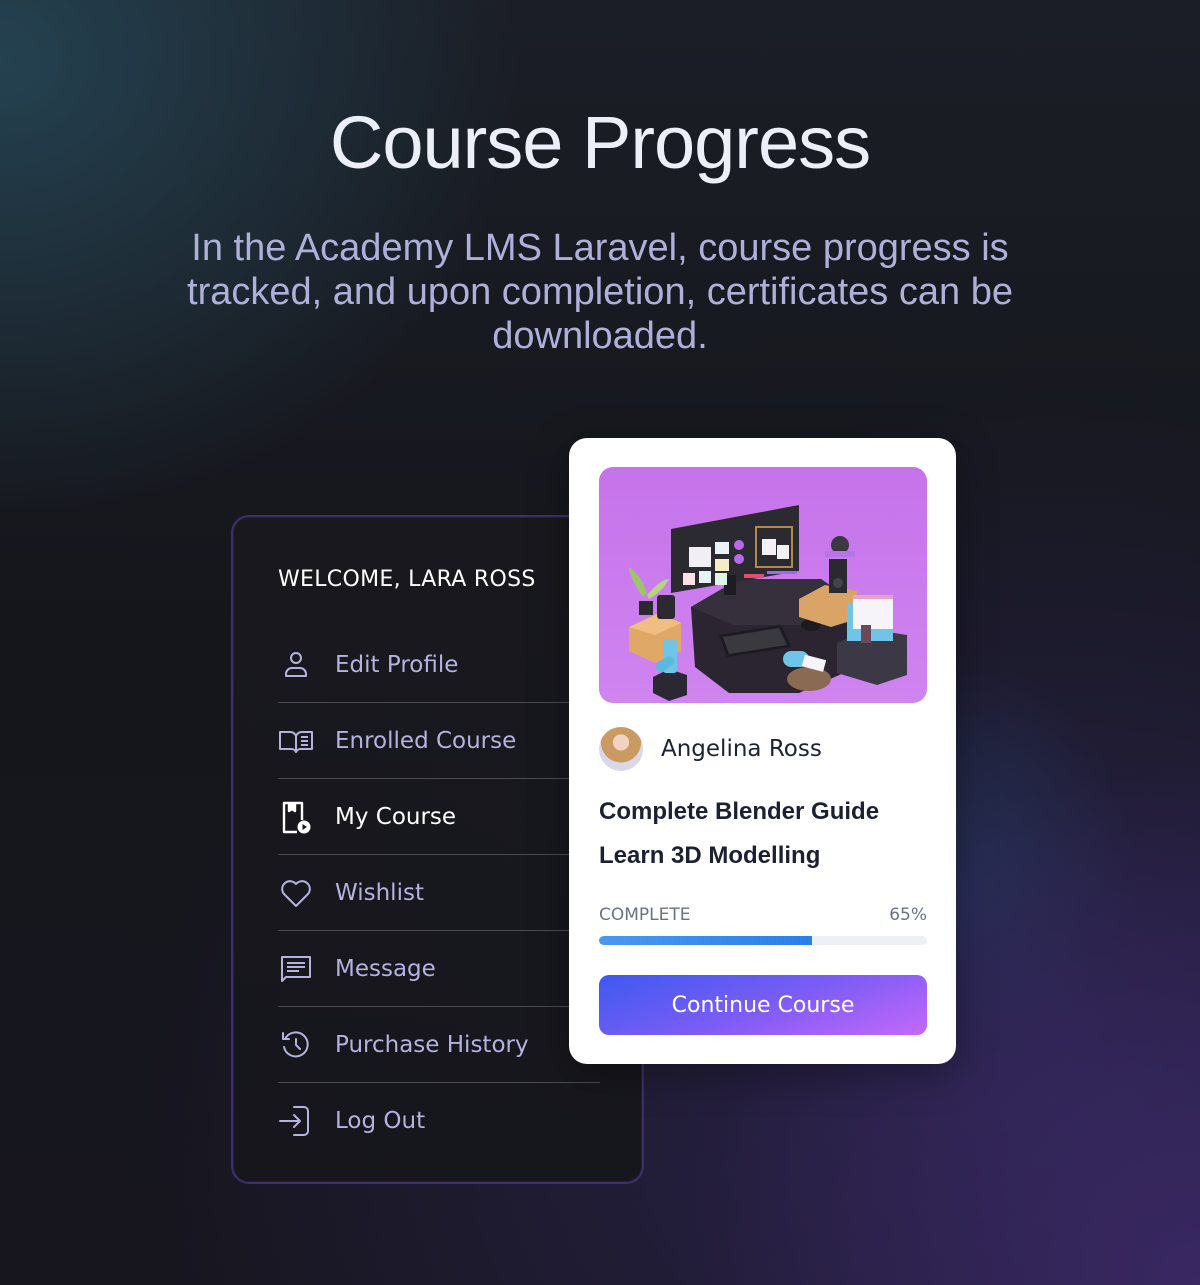 This screenshot has height=1285, width=1200. Describe the element at coordinates (600, 142) in the screenshot. I see `page-title: Course Progress` at that location.